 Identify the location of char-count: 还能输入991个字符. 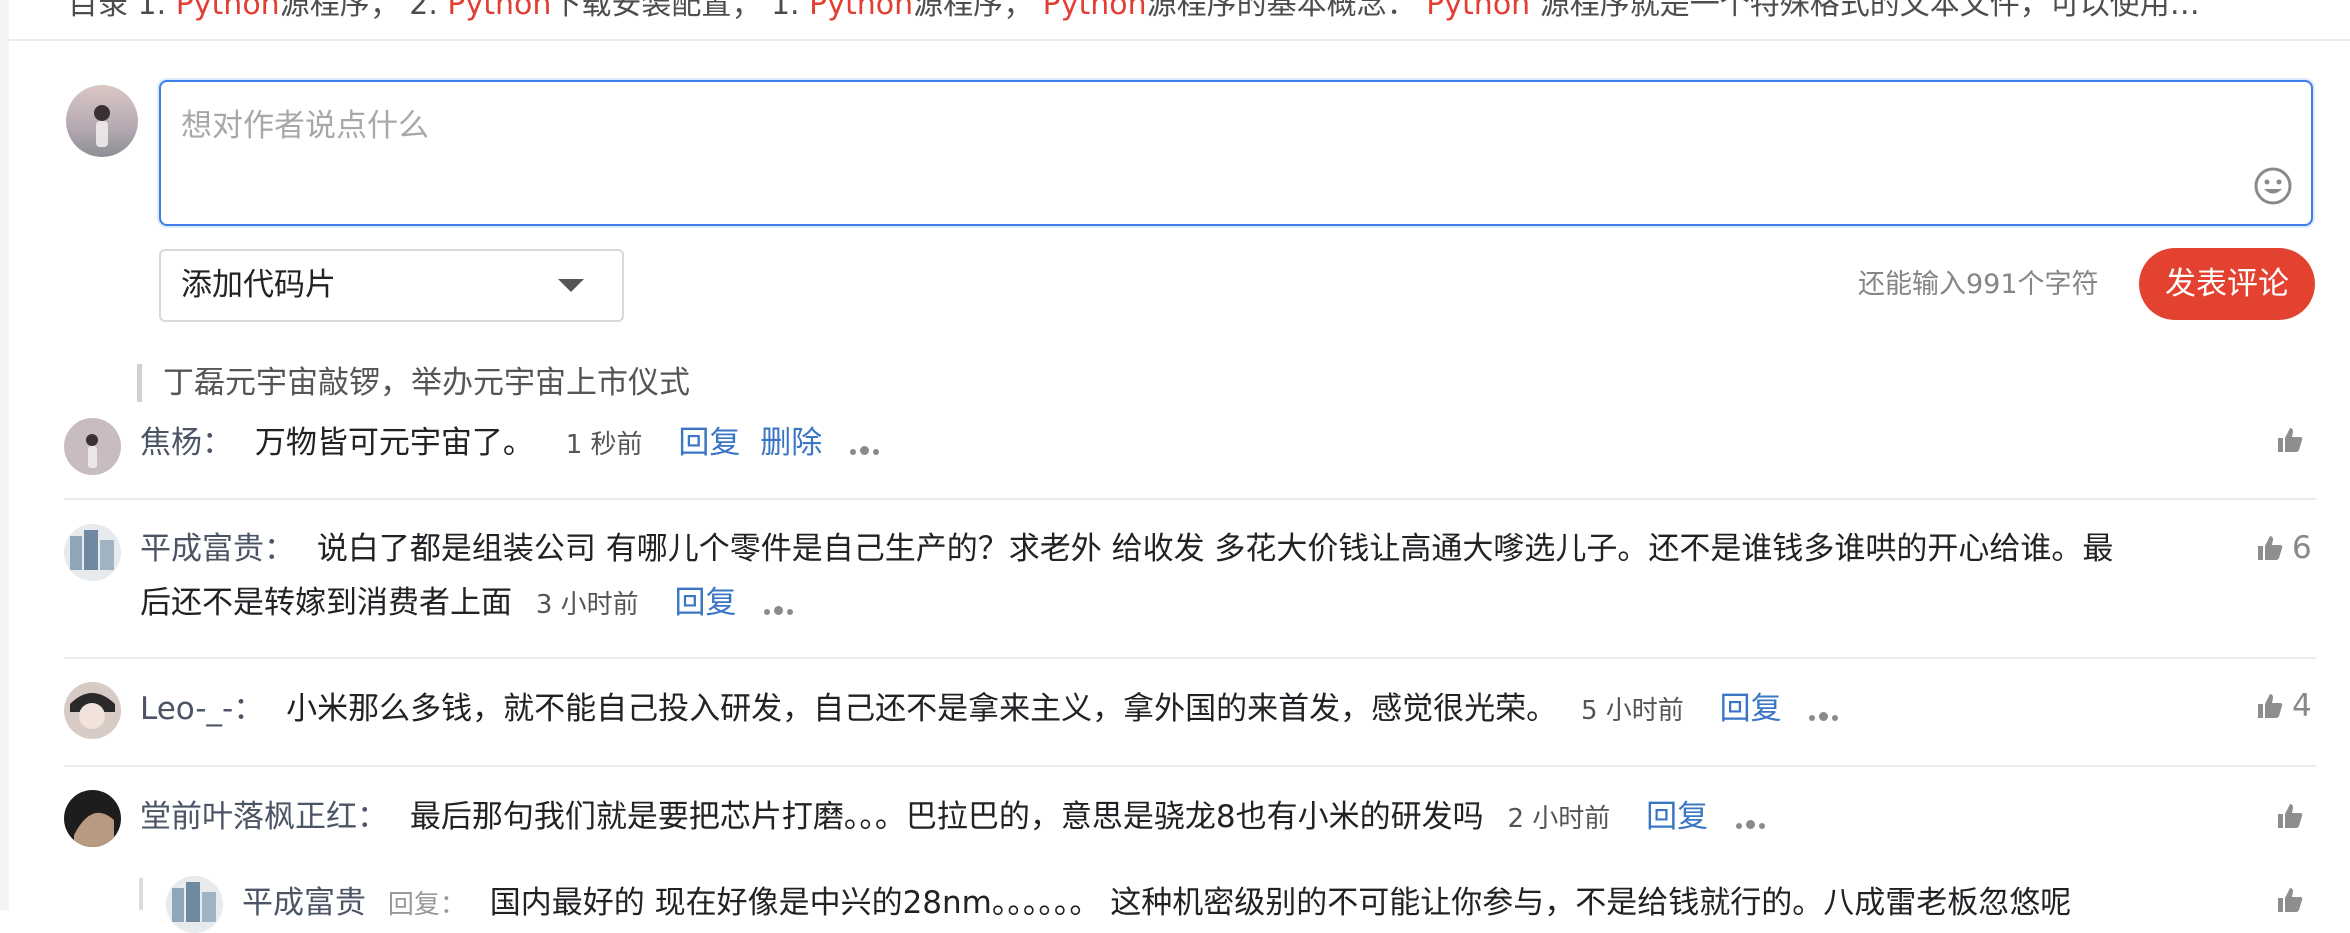
(1978, 284).